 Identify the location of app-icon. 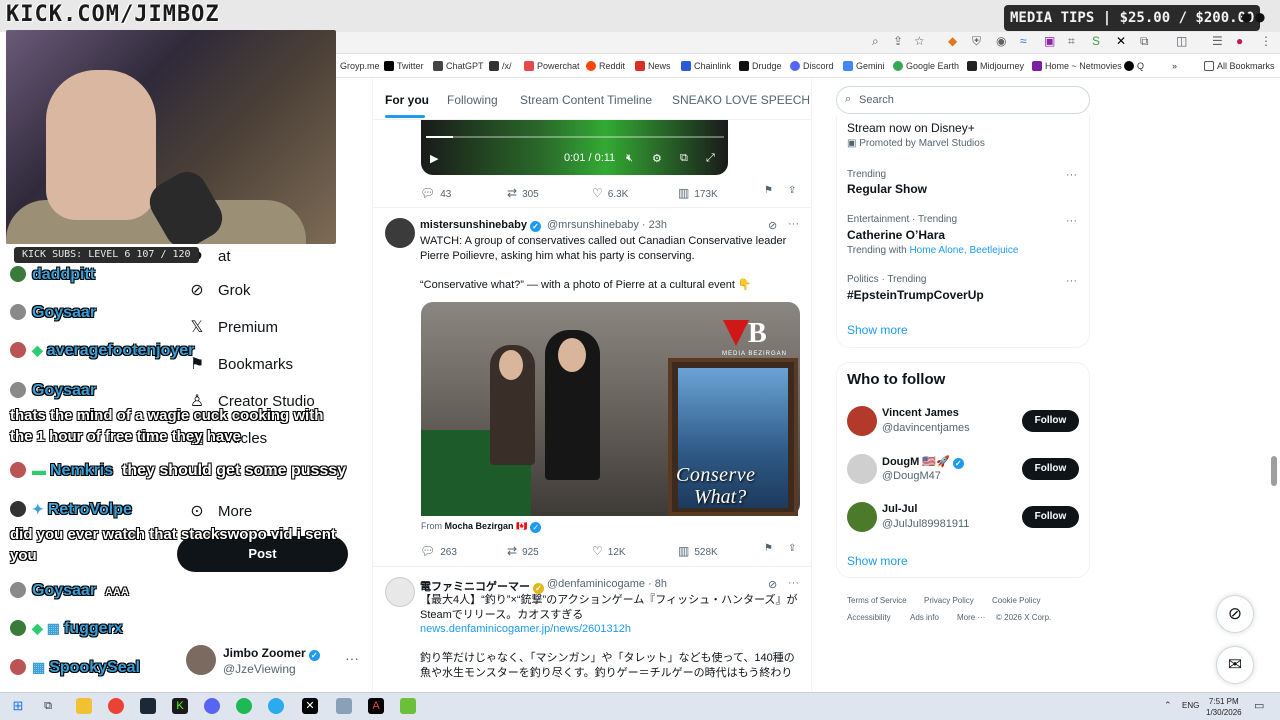
(344, 706).